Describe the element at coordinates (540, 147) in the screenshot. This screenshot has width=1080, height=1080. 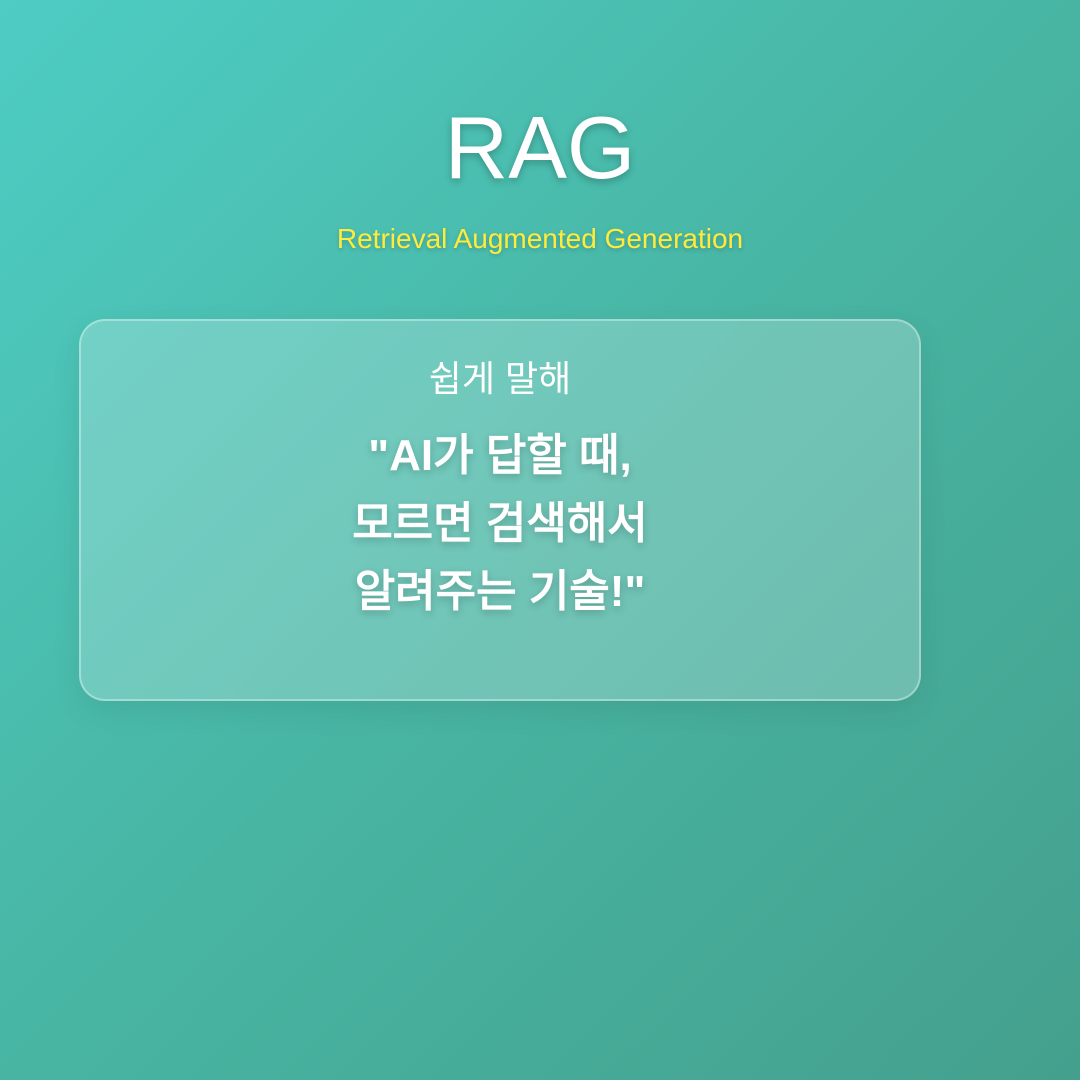
I see `page-title: RAG` at that location.